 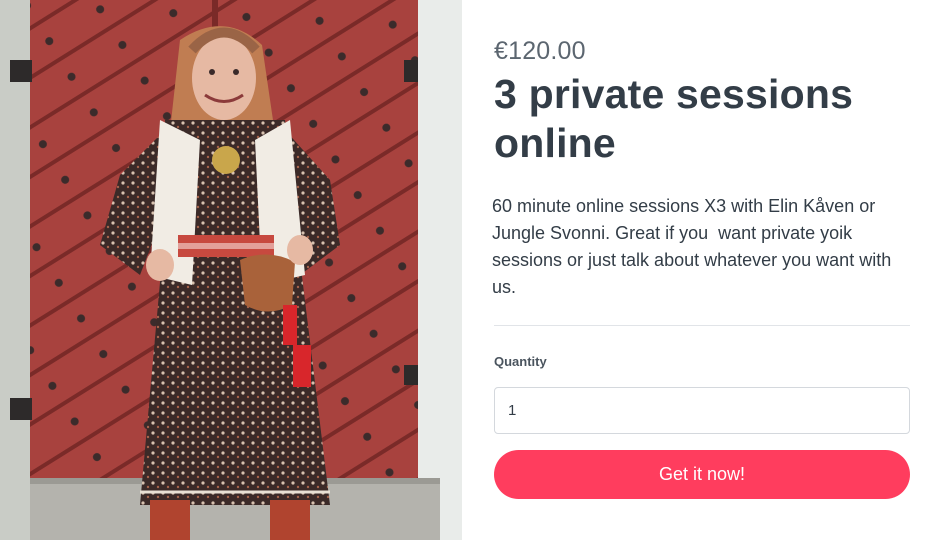 What do you see at coordinates (702, 474) in the screenshot?
I see `get-it-now-button: Get it now!` at bounding box center [702, 474].